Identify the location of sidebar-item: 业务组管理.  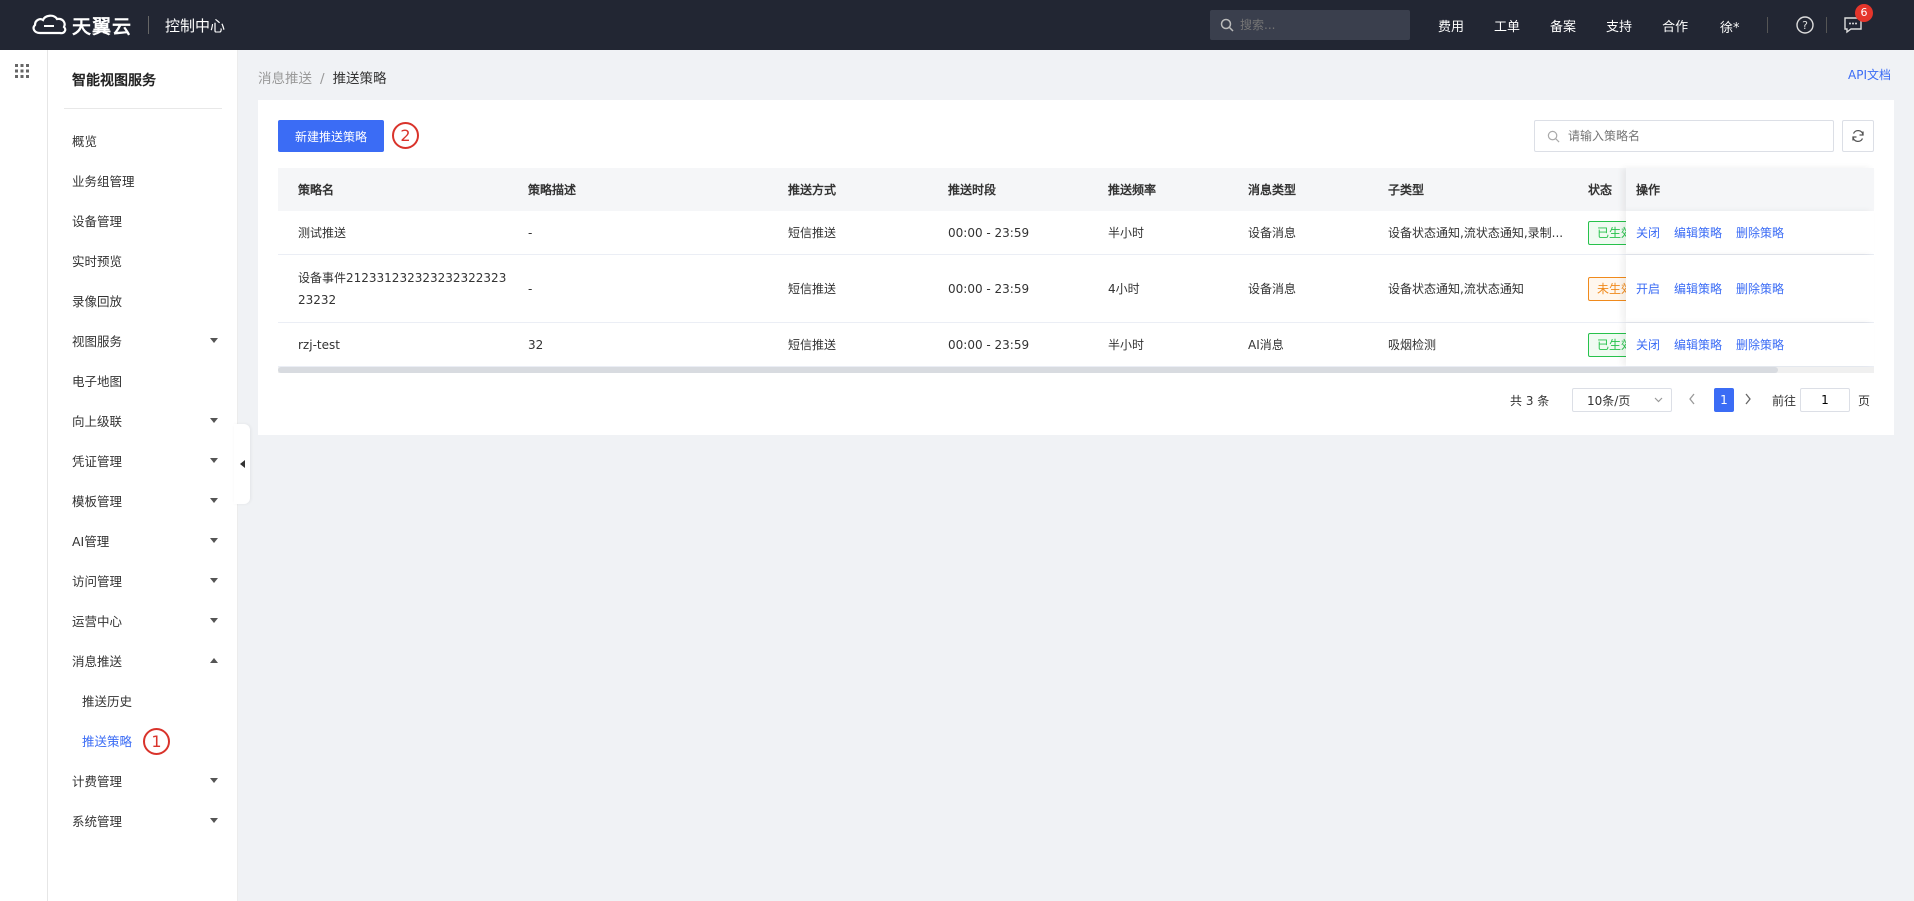
(147, 180).